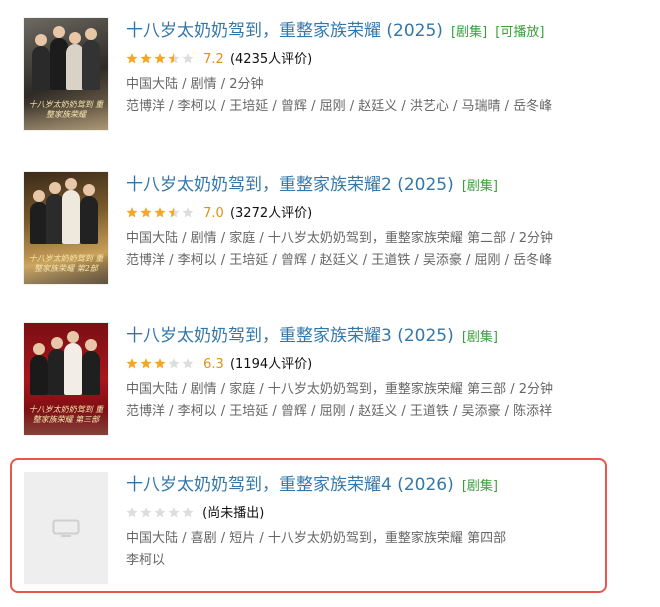  Describe the element at coordinates (66, 263) in the screenshot. I see `poster-title-text: 十八岁太奶奶驾到 重整家族荣耀 第2部` at that location.